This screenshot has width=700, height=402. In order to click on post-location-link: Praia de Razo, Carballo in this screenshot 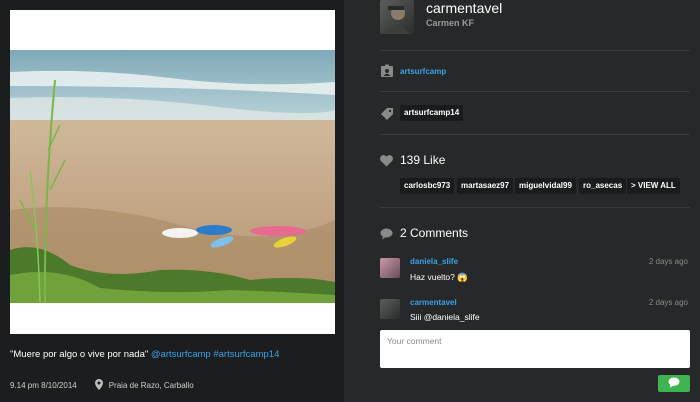, I will do `click(151, 385)`.